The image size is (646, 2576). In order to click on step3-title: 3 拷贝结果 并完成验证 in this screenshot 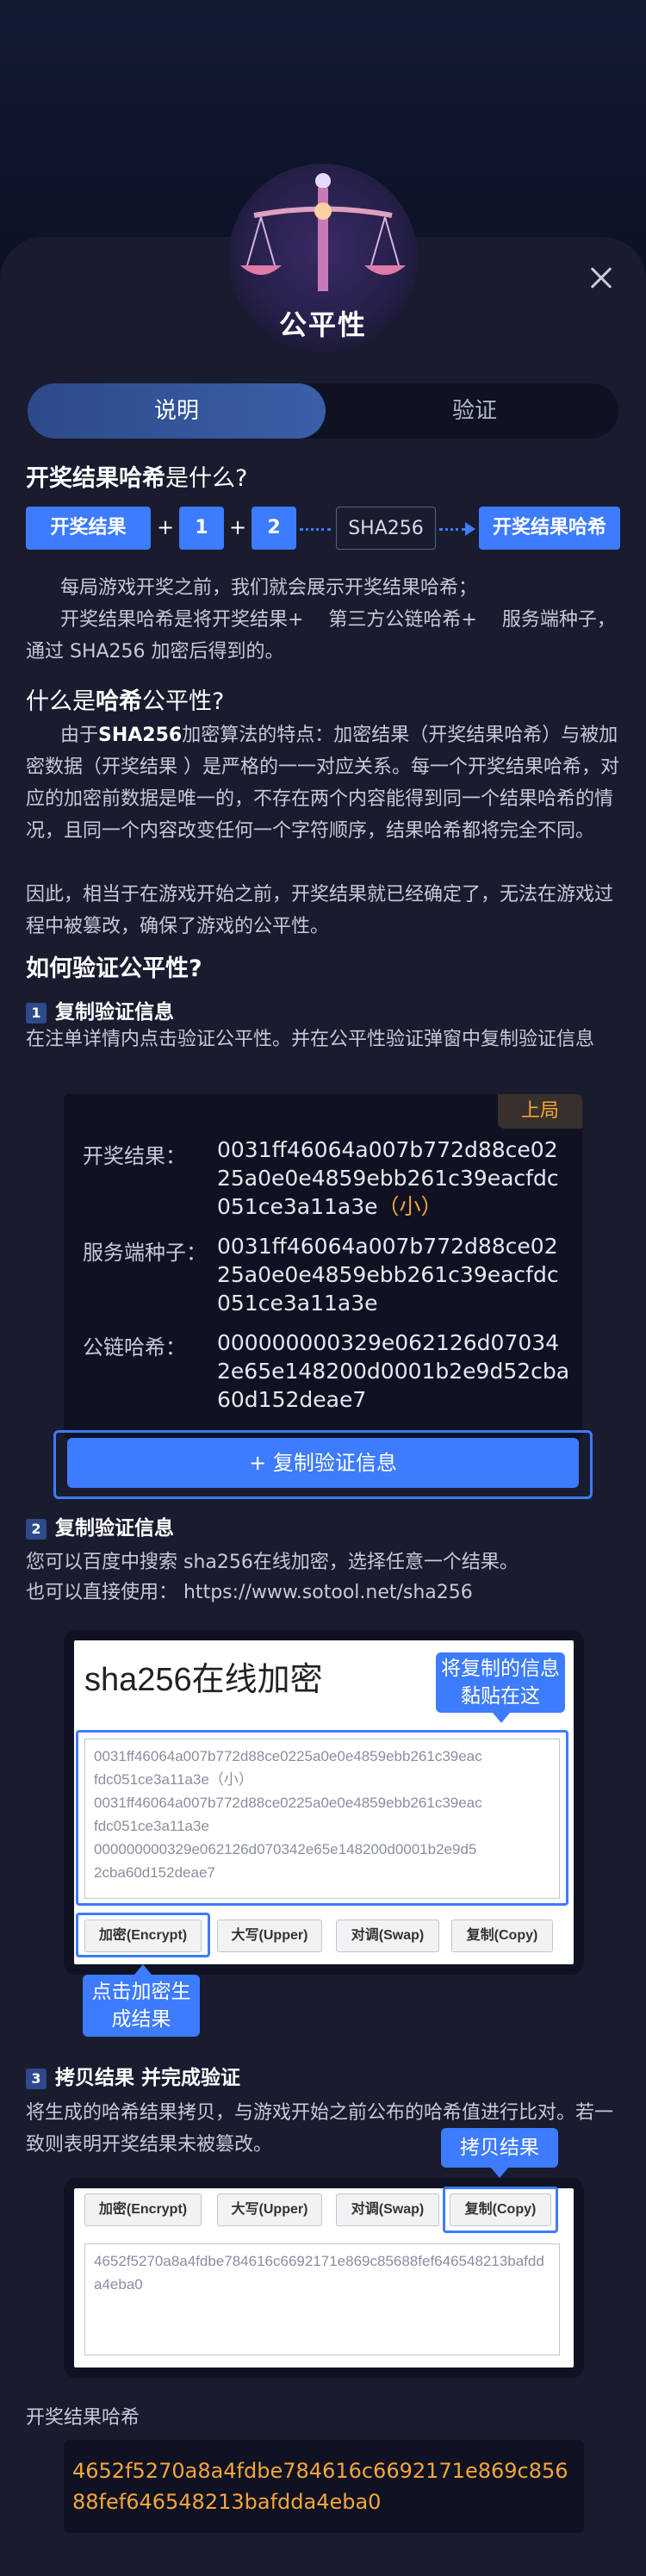, I will do `click(133, 2075)`.